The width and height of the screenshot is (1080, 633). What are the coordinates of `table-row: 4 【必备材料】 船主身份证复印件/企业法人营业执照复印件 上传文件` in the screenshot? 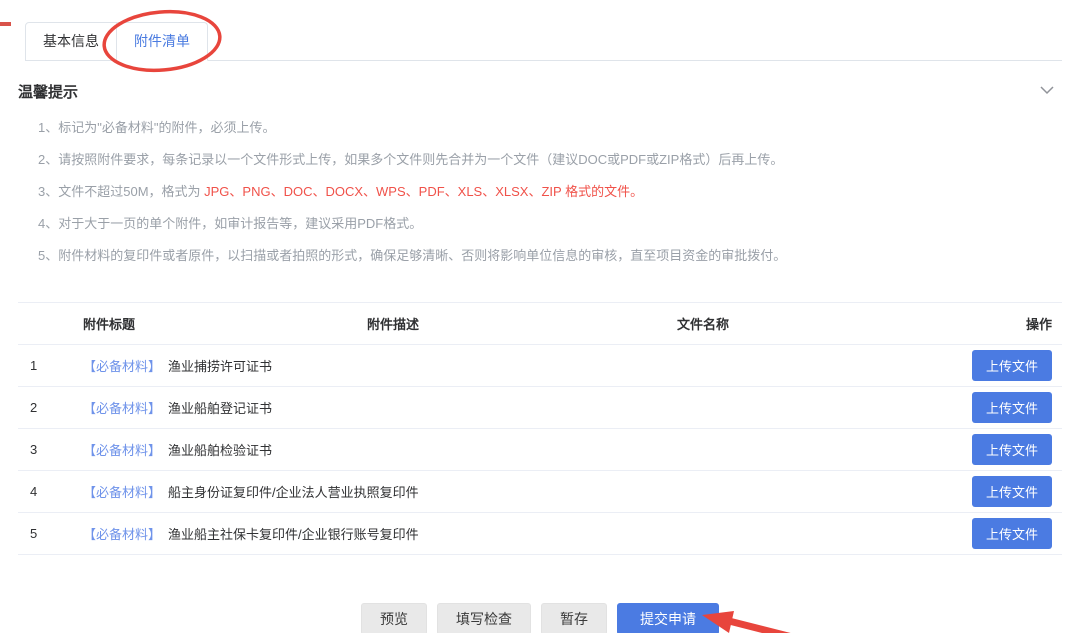 It's located at (540, 491).